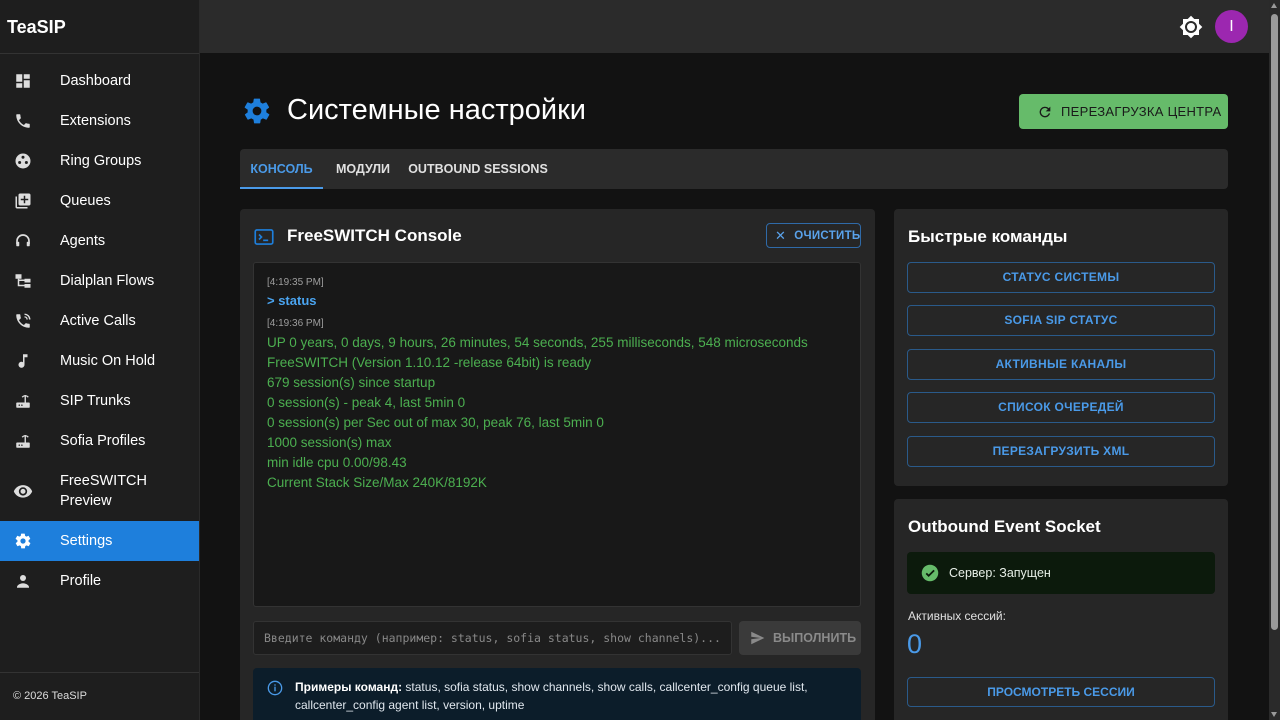  I want to click on clear-label: ОЧИСТИТЬ, so click(827, 235).